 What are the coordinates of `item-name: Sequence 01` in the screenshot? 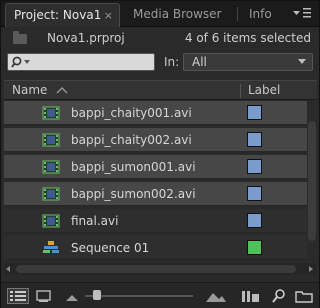 It's located at (110, 248).